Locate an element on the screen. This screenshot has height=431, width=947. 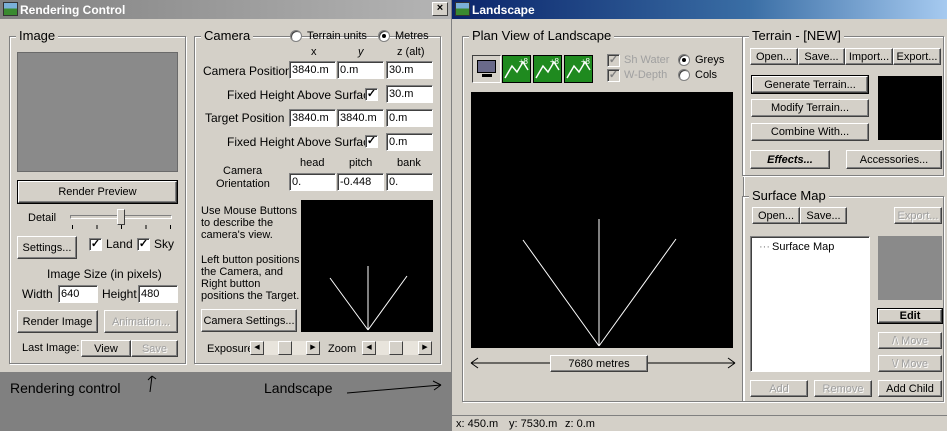
terrain-thumbnail is located at coordinates (910, 108).